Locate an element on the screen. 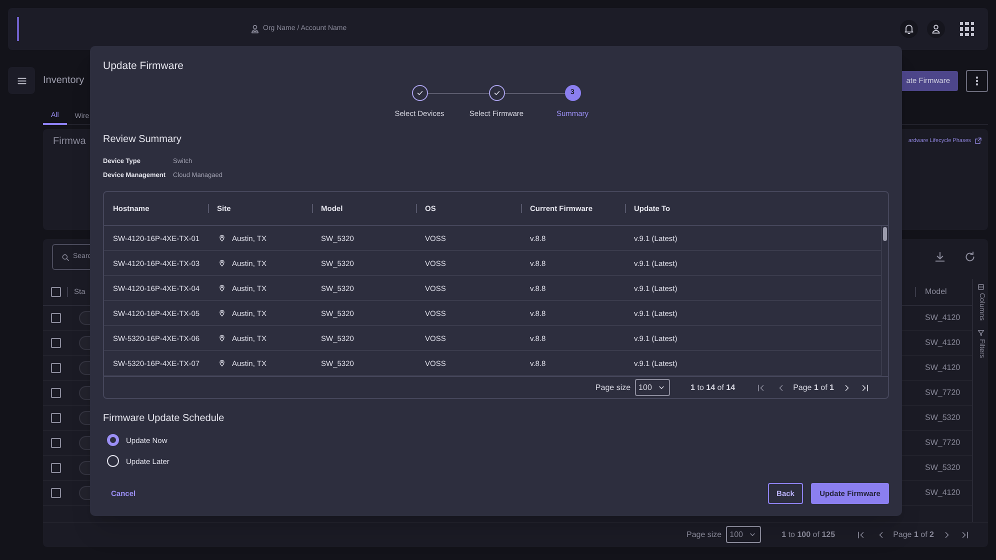 This screenshot has height=560, width=996. bell-icon is located at coordinates (909, 29).